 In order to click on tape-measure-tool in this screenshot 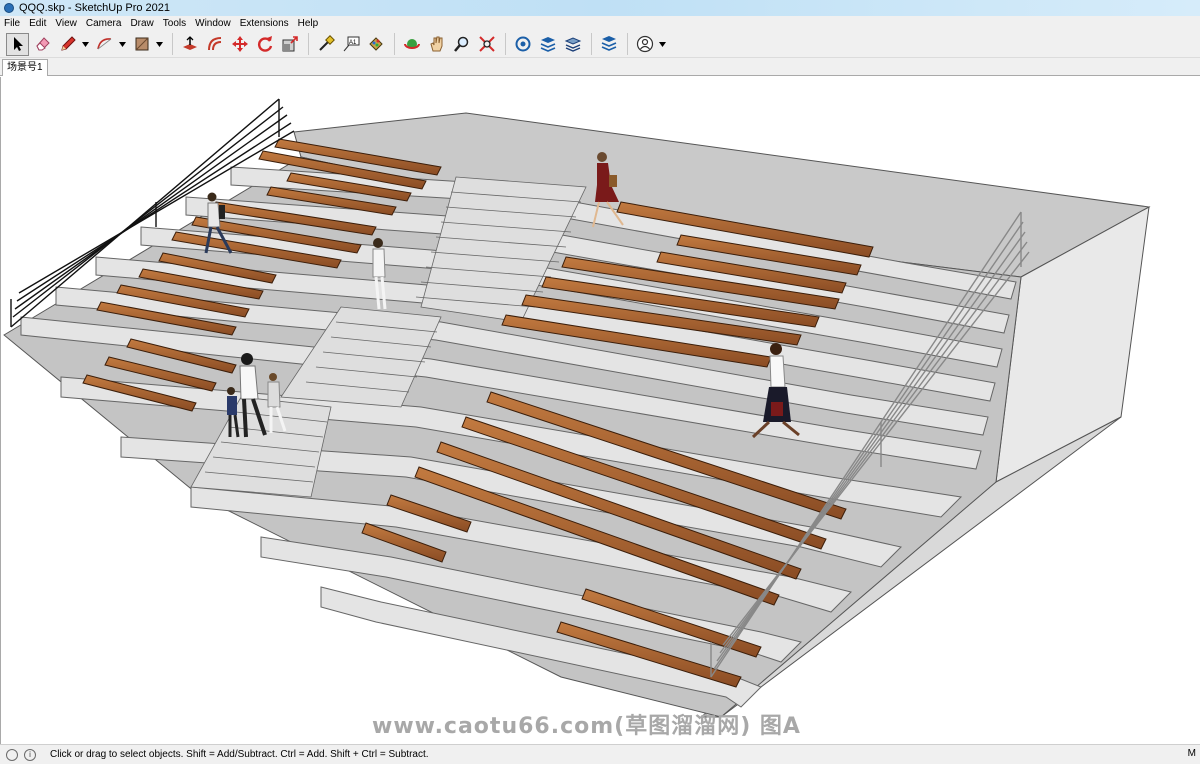, I will do `click(325, 44)`.